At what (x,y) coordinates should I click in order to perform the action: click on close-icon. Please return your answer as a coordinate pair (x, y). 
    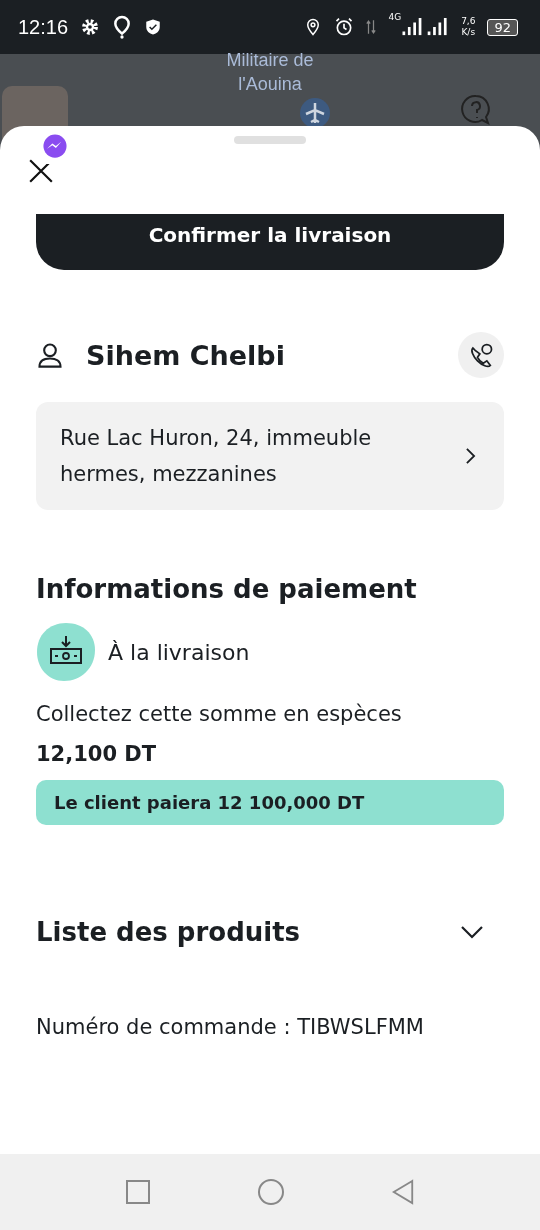
    Looking at the image, I should click on (41, 171).